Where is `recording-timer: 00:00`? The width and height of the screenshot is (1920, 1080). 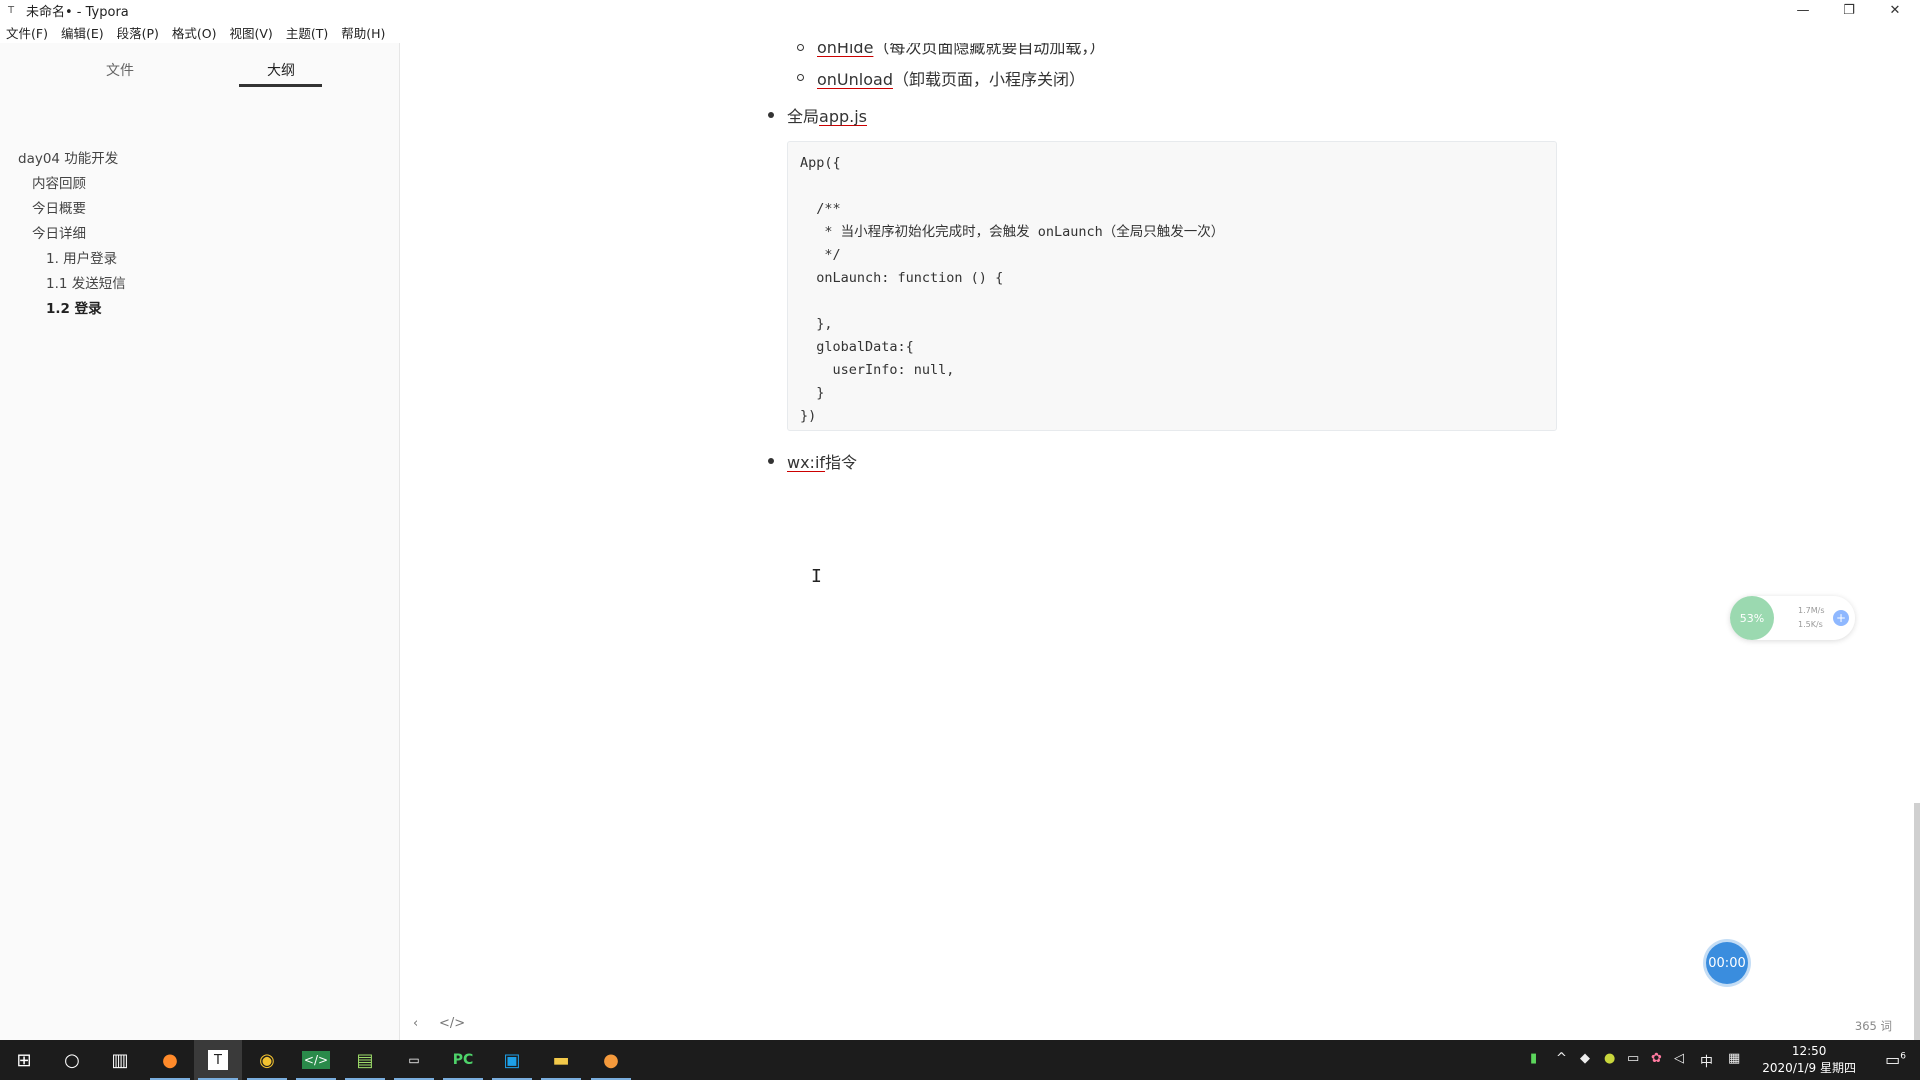
recording-timer: 00:00 is located at coordinates (1727, 963).